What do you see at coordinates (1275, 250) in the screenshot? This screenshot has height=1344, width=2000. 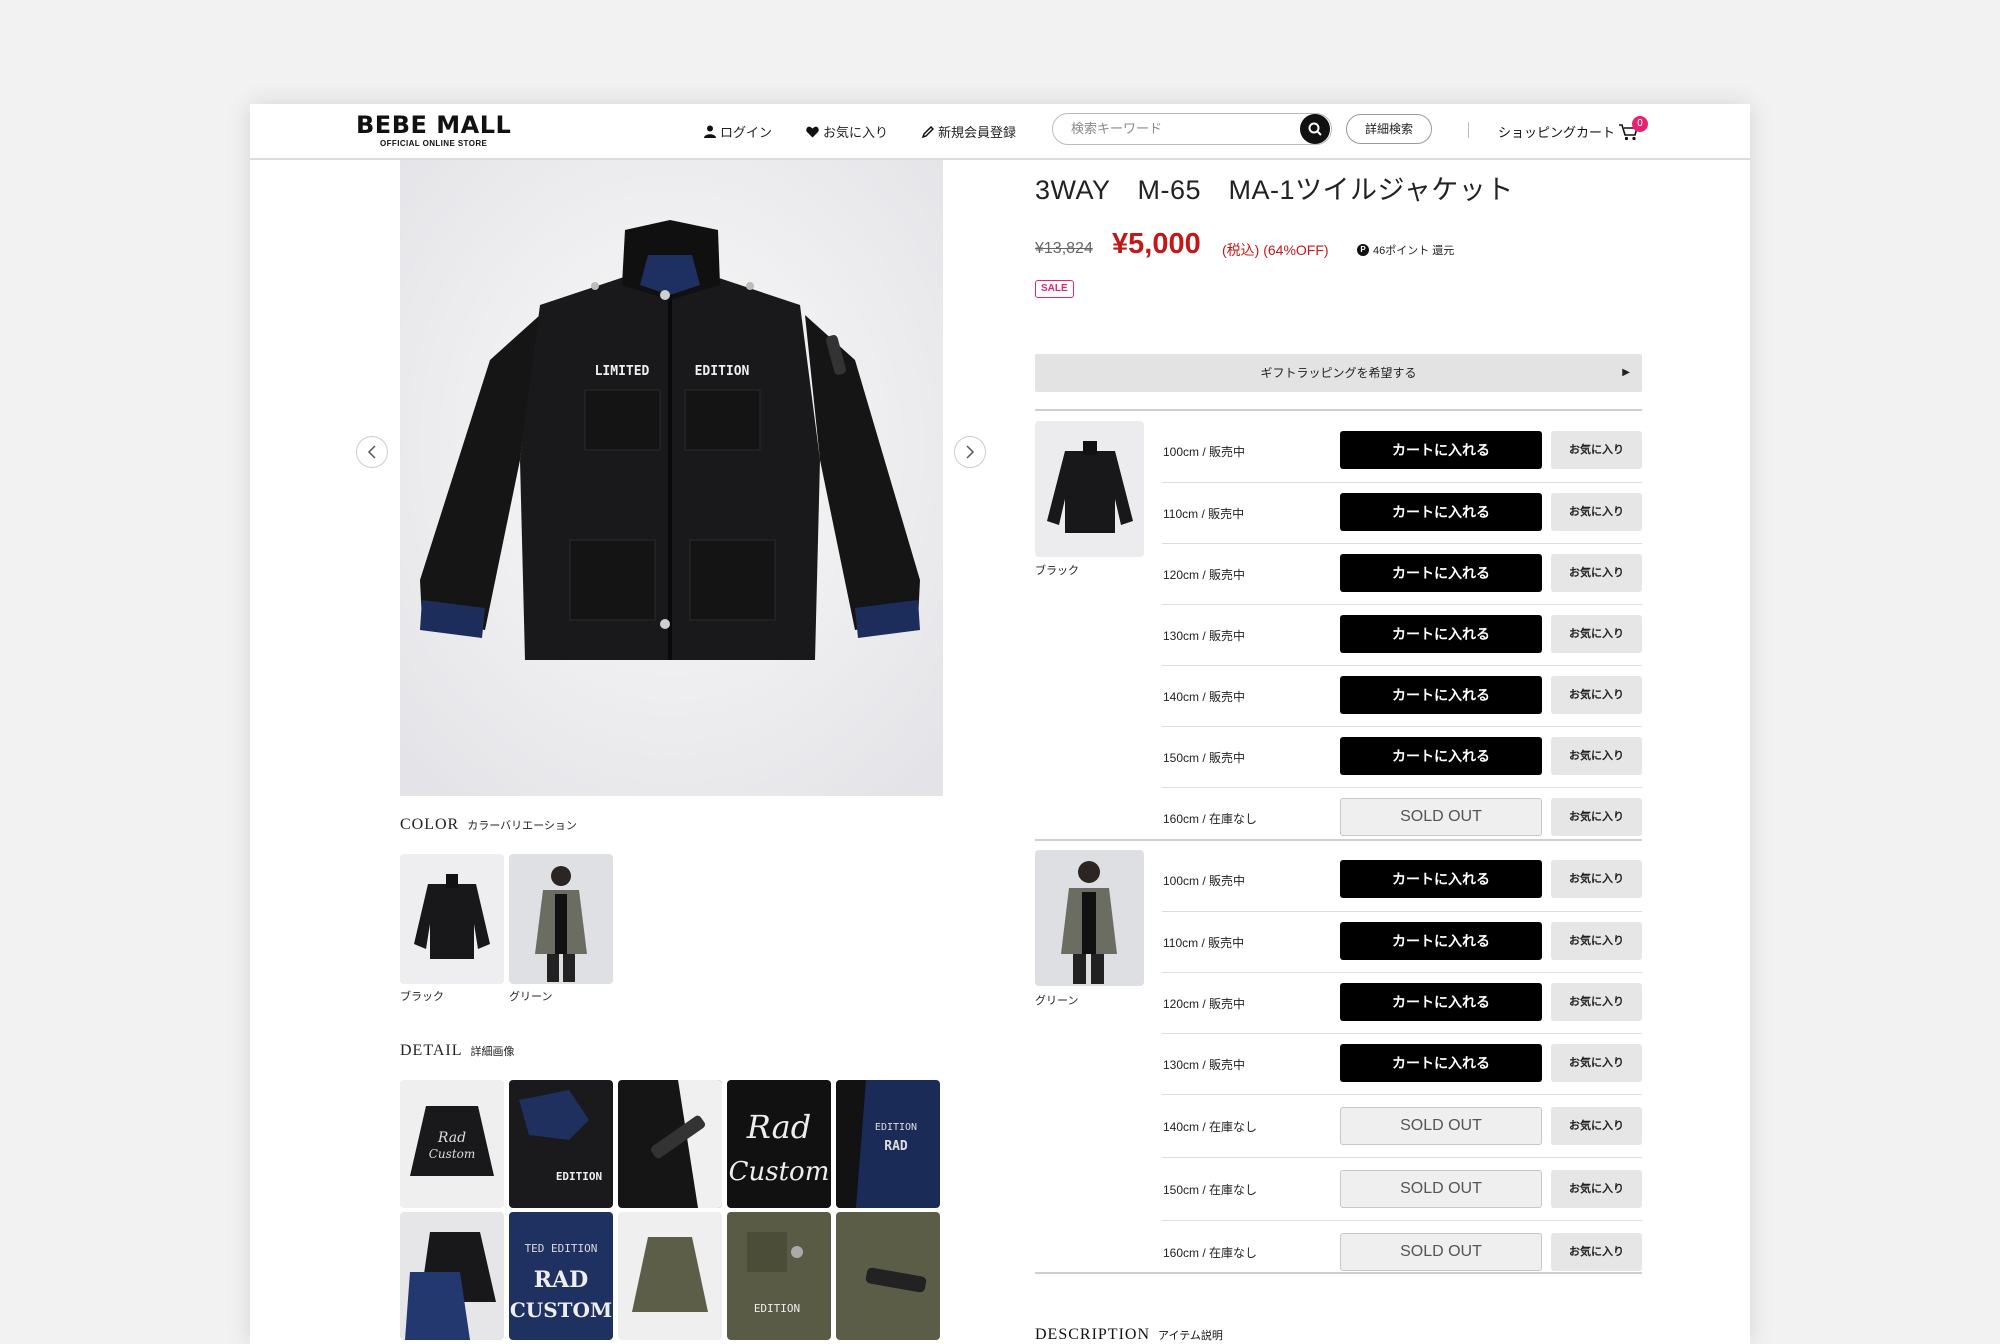 I see `tax-discount-note: (税込) (64%OFF)` at bounding box center [1275, 250].